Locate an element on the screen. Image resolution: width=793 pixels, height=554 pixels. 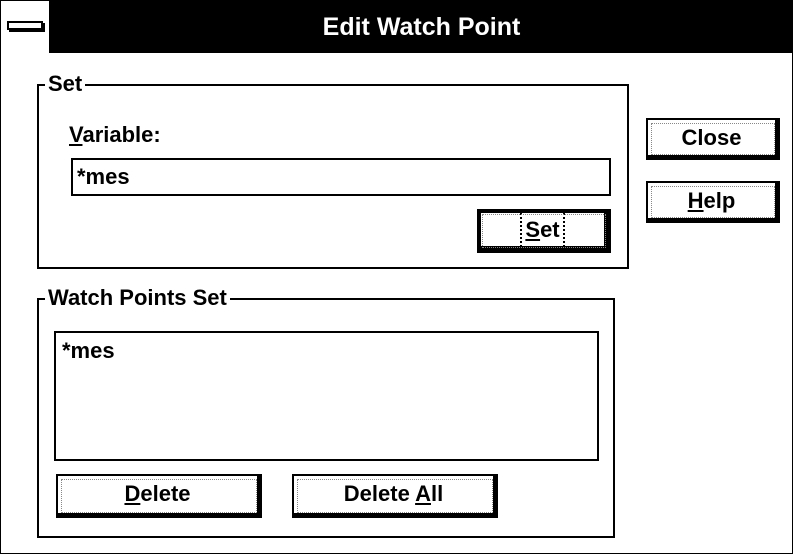
delete-button: Delete is located at coordinates (159, 496).